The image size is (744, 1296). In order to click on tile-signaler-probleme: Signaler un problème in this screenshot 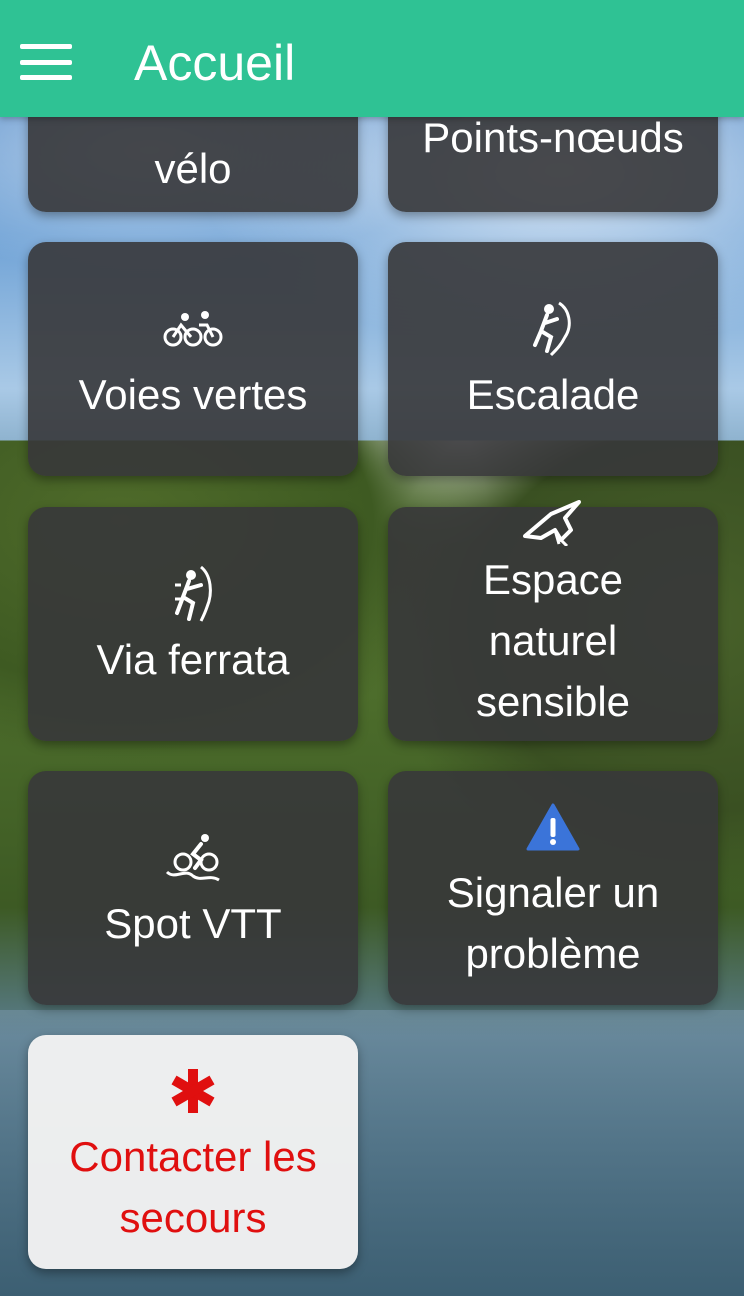, I will do `click(553, 888)`.